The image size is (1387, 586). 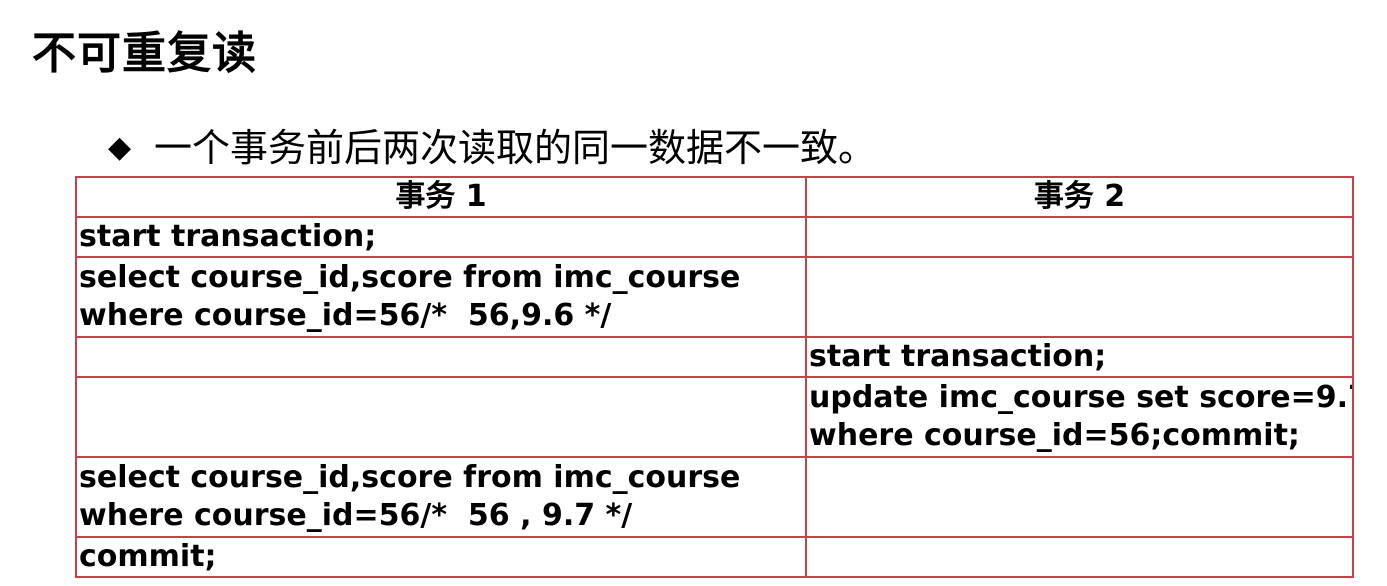 I want to click on table-header-row: 事务 1 事务 2, so click(x=714, y=197).